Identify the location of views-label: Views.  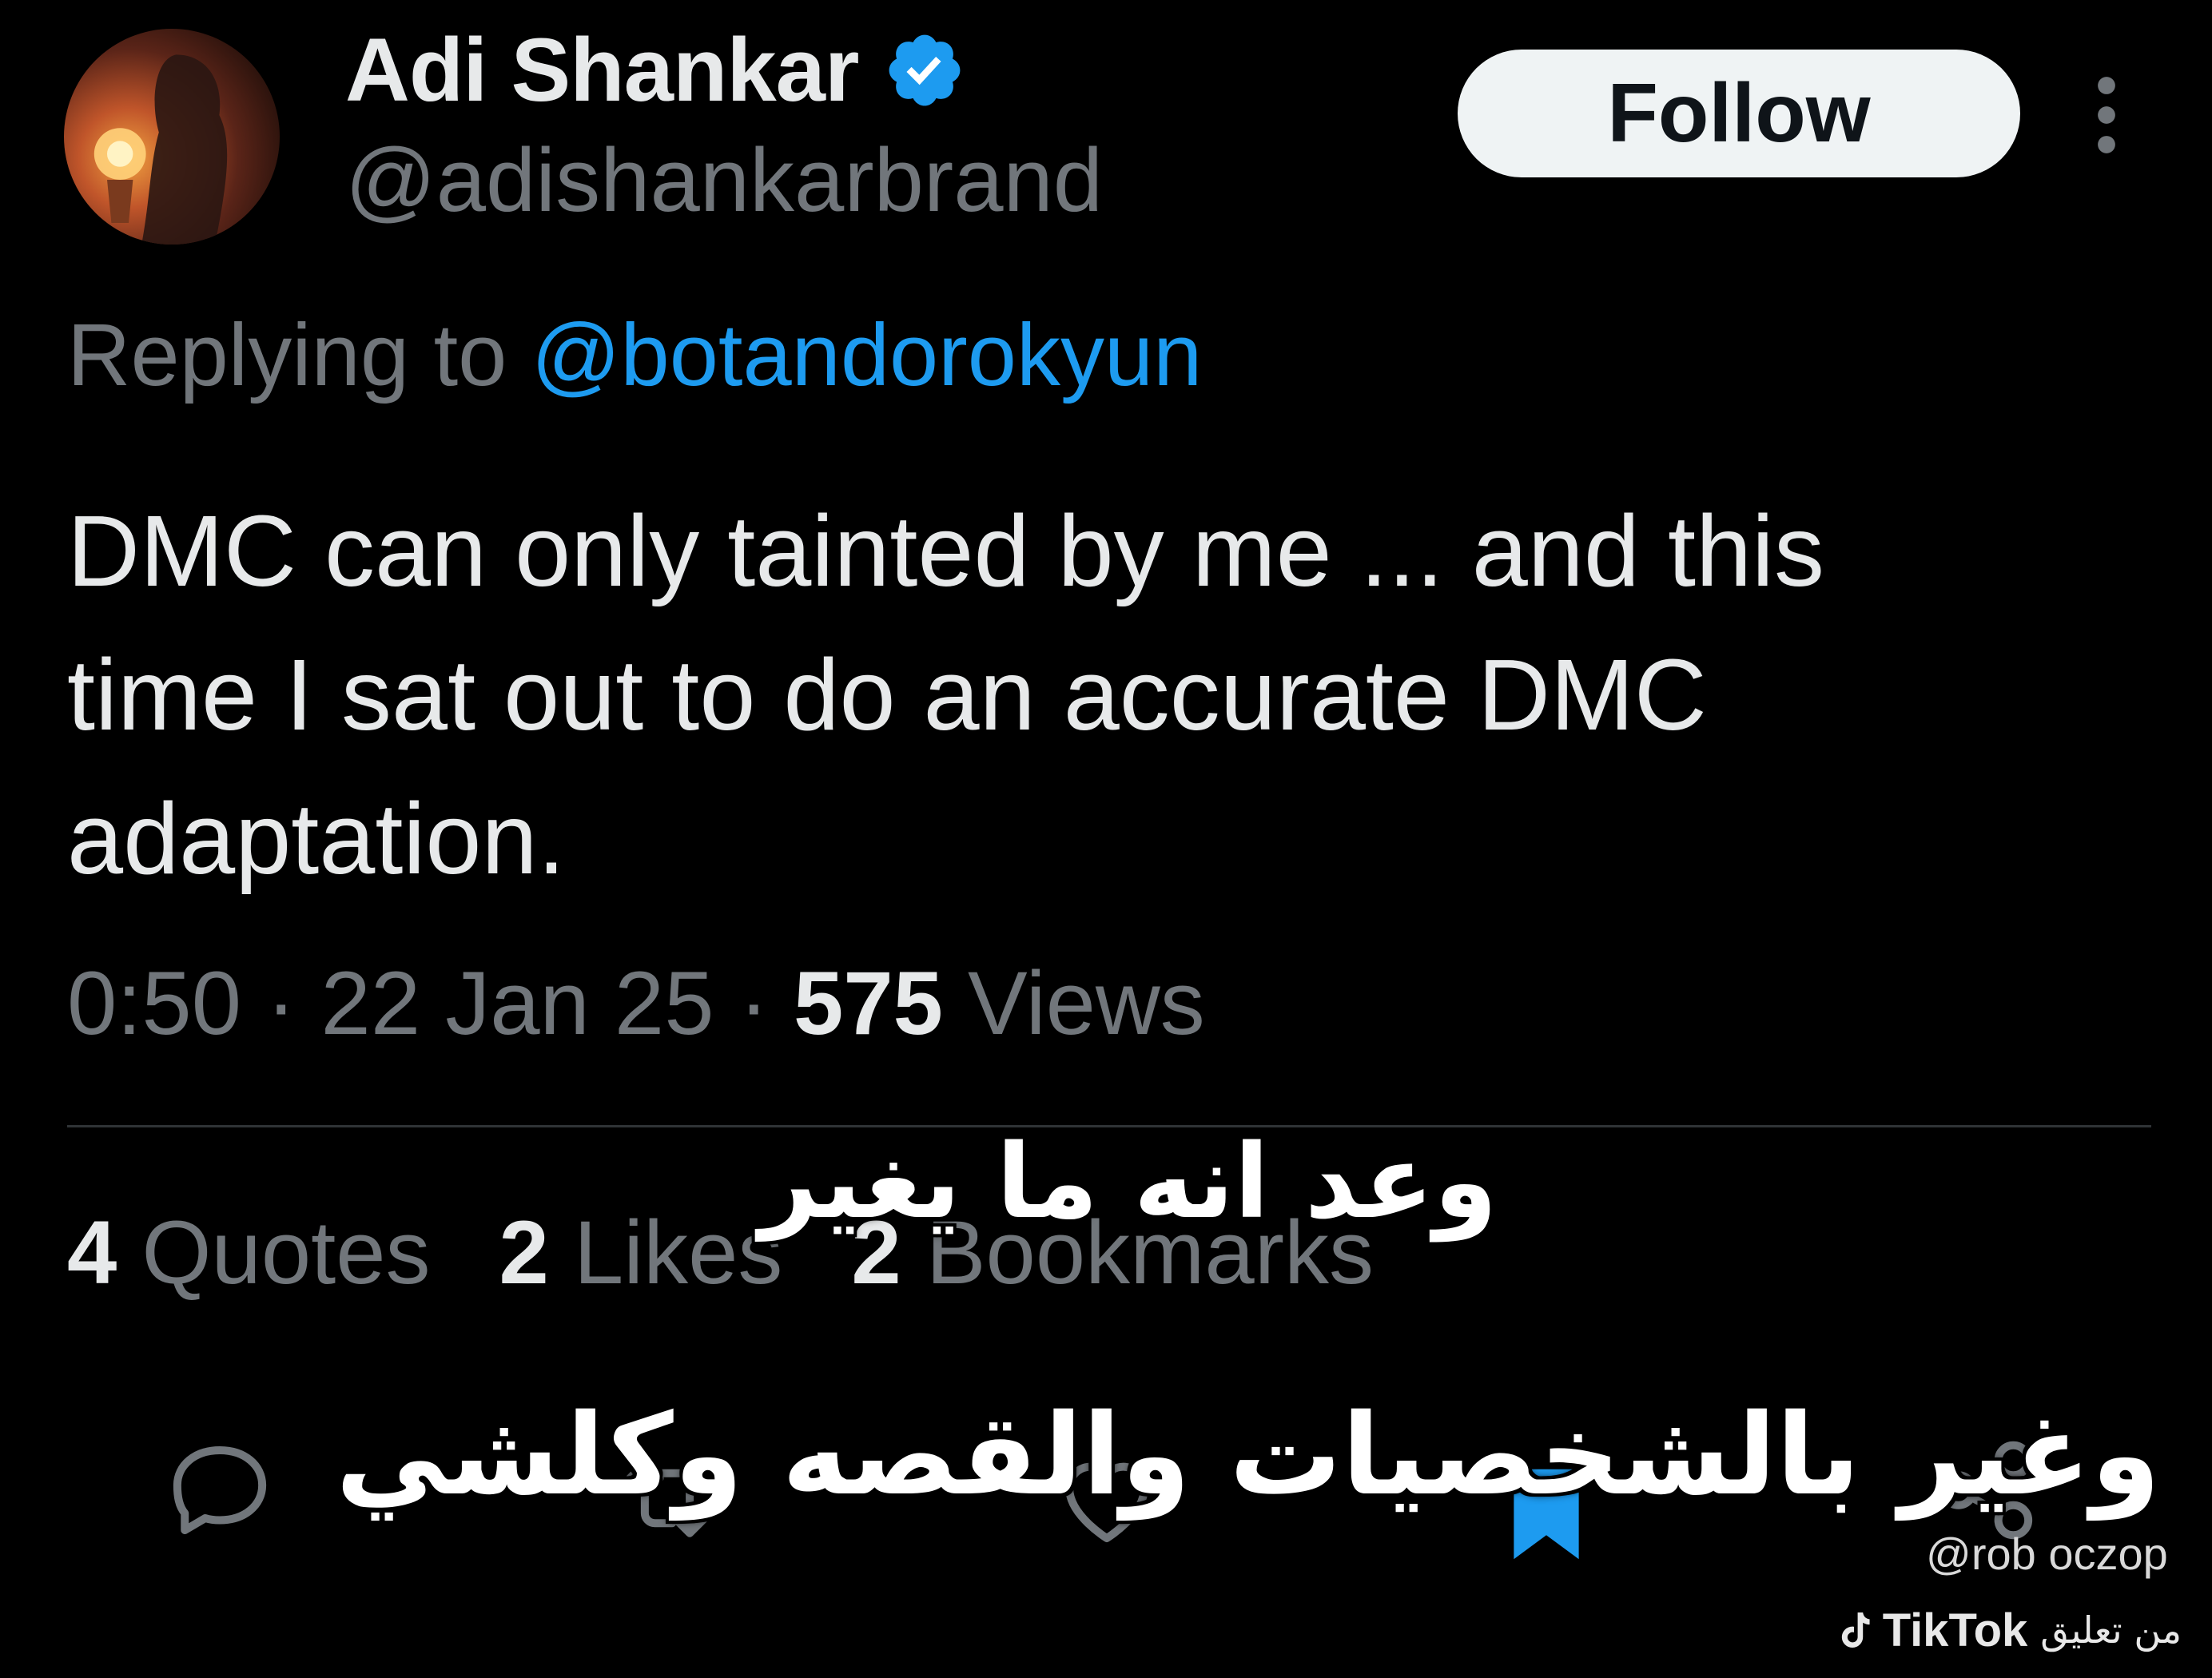
(1086, 1003).